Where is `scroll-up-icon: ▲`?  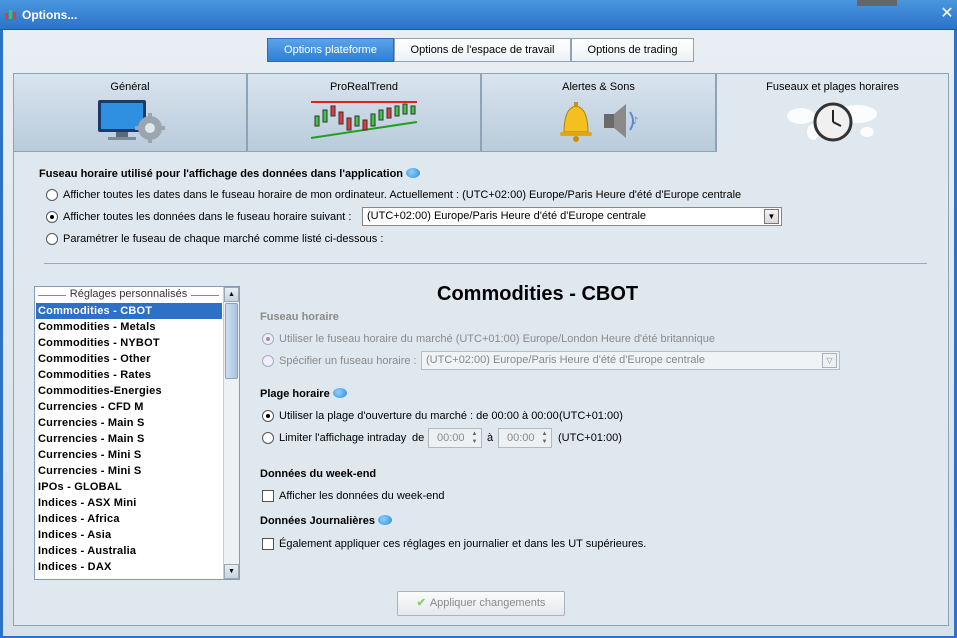
scroll-up-icon: ▲ is located at coordinates (231, 294).